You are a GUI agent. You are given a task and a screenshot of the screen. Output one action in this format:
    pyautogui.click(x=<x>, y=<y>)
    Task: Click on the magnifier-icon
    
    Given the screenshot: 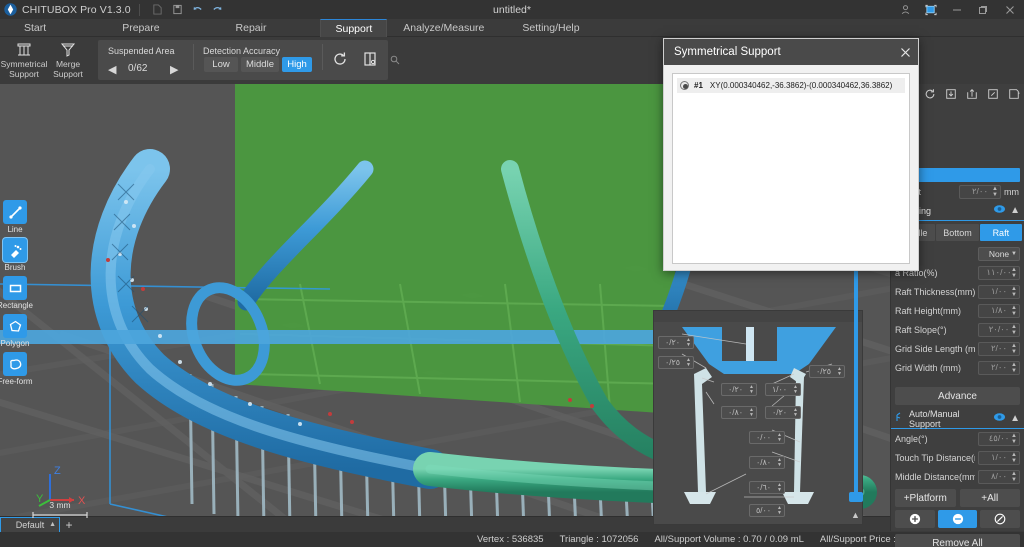 What is the action you would take?
    pyautogui.click(x=395, y=61)
    